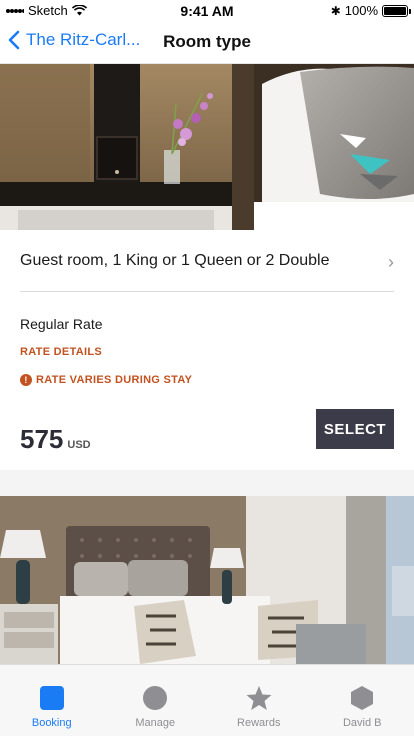 This screenshot has width=414, height=736. Describe the element at coordinates (114, 380) in the screenshot. I see `rate-warning-text: RATE VARIES DURING STAY` at that location.